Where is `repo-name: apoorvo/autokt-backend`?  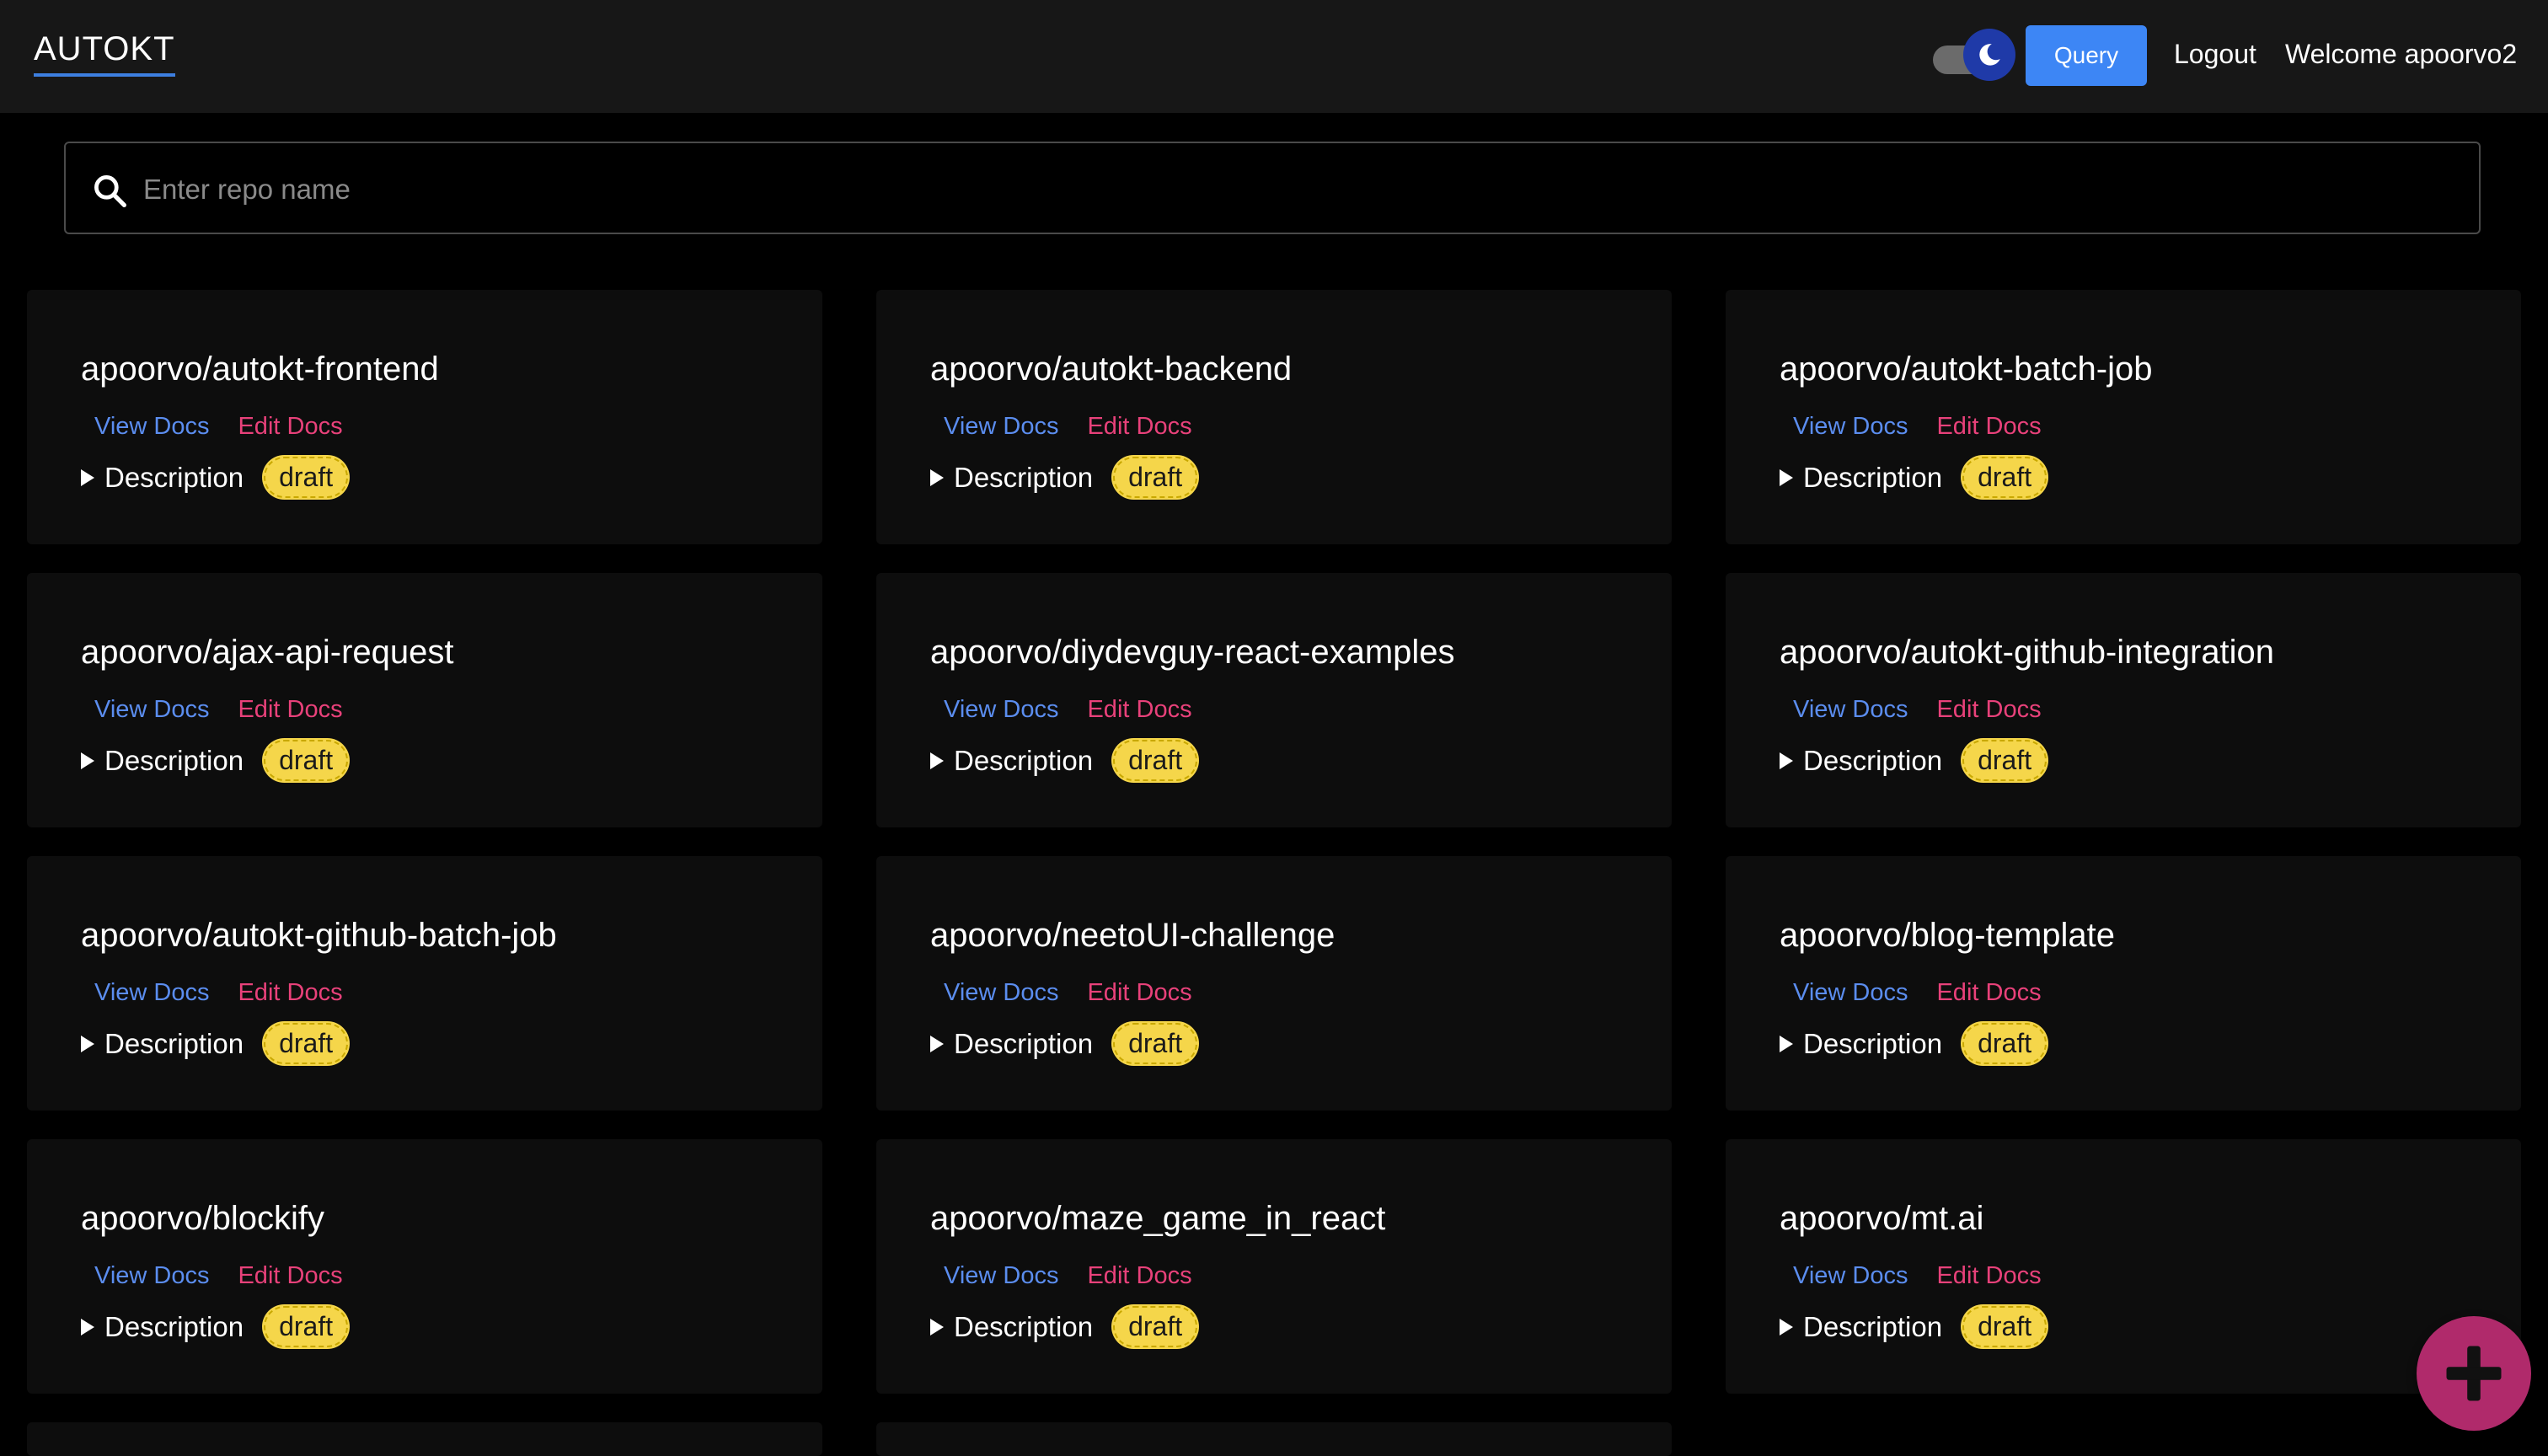 repo-name: apoorvo/autokt-backend is located at coordinates (1111, 369).